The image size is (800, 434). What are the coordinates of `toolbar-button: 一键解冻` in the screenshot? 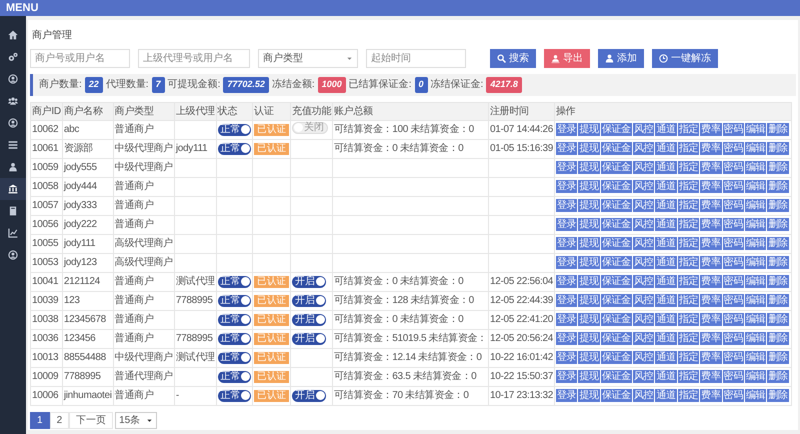 It's located at (685, 58).